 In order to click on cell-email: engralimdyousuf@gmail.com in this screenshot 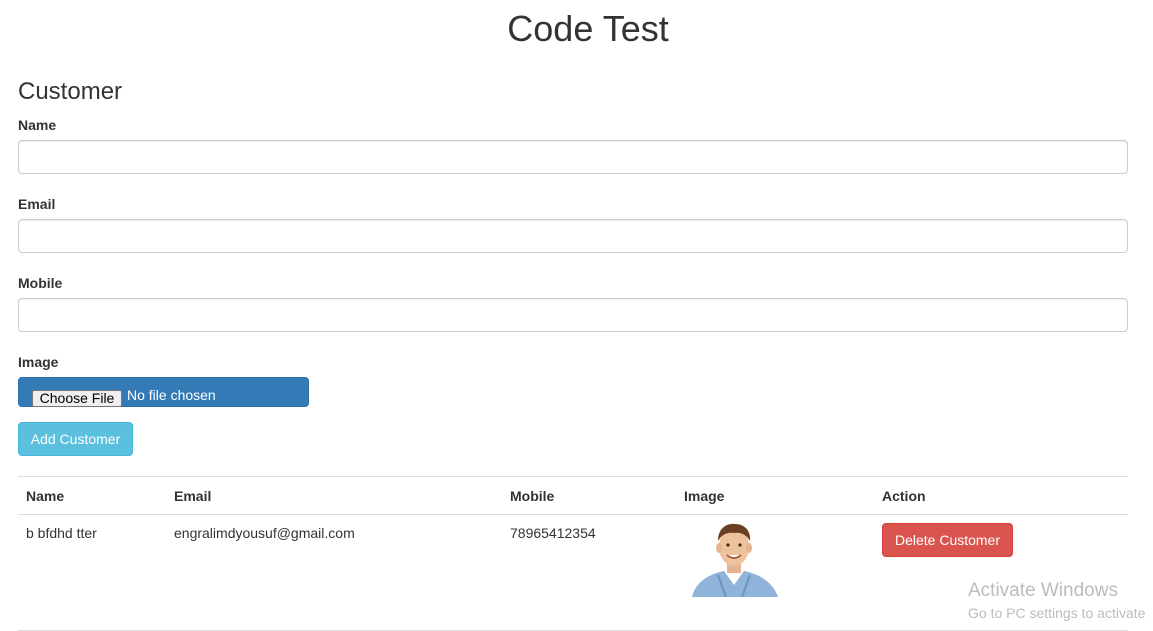, I will do `click(264, 533)`.